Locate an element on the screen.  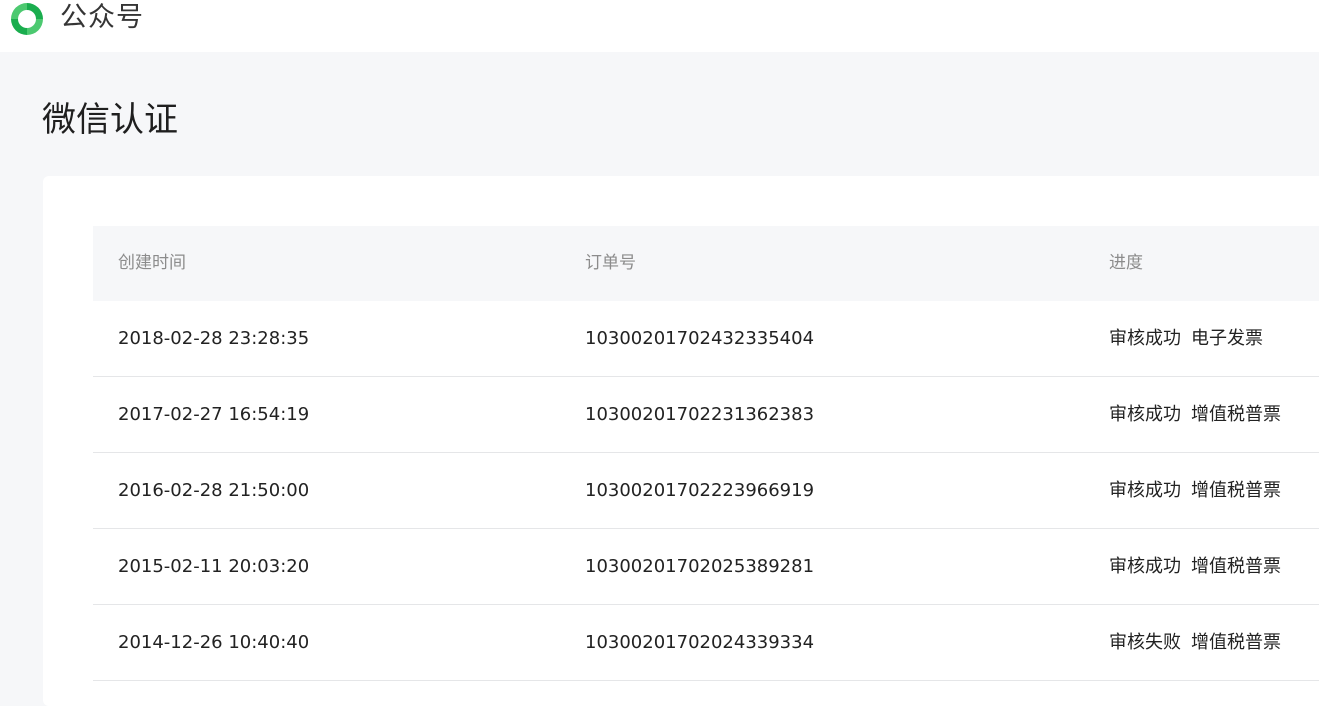
invoice-type: 电子发票 is located at coordinates (1227, 338).